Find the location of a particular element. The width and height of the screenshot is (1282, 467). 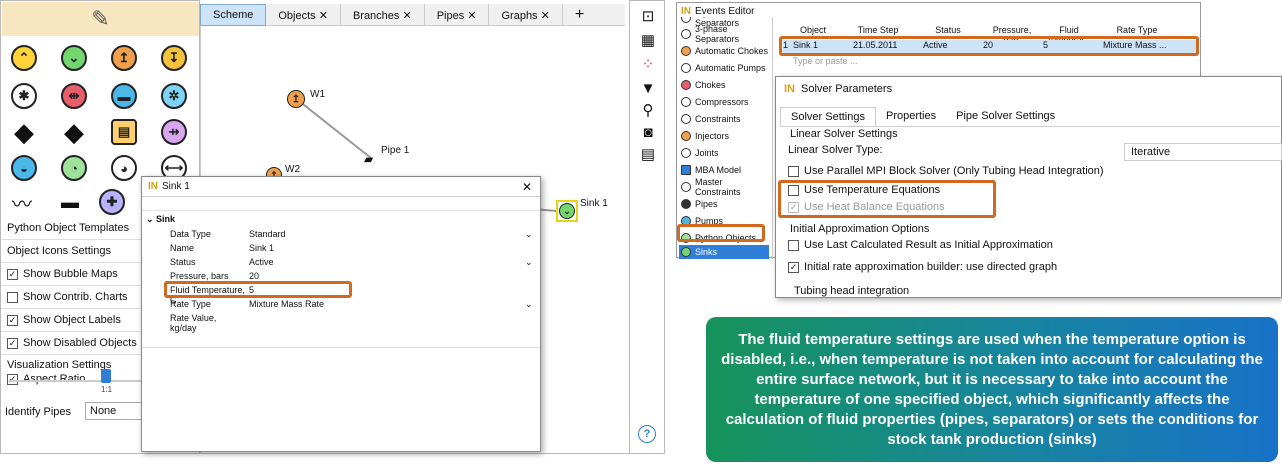

prop-data-type: Data Type Standard ⌄ is located at coordinates (351, 235).